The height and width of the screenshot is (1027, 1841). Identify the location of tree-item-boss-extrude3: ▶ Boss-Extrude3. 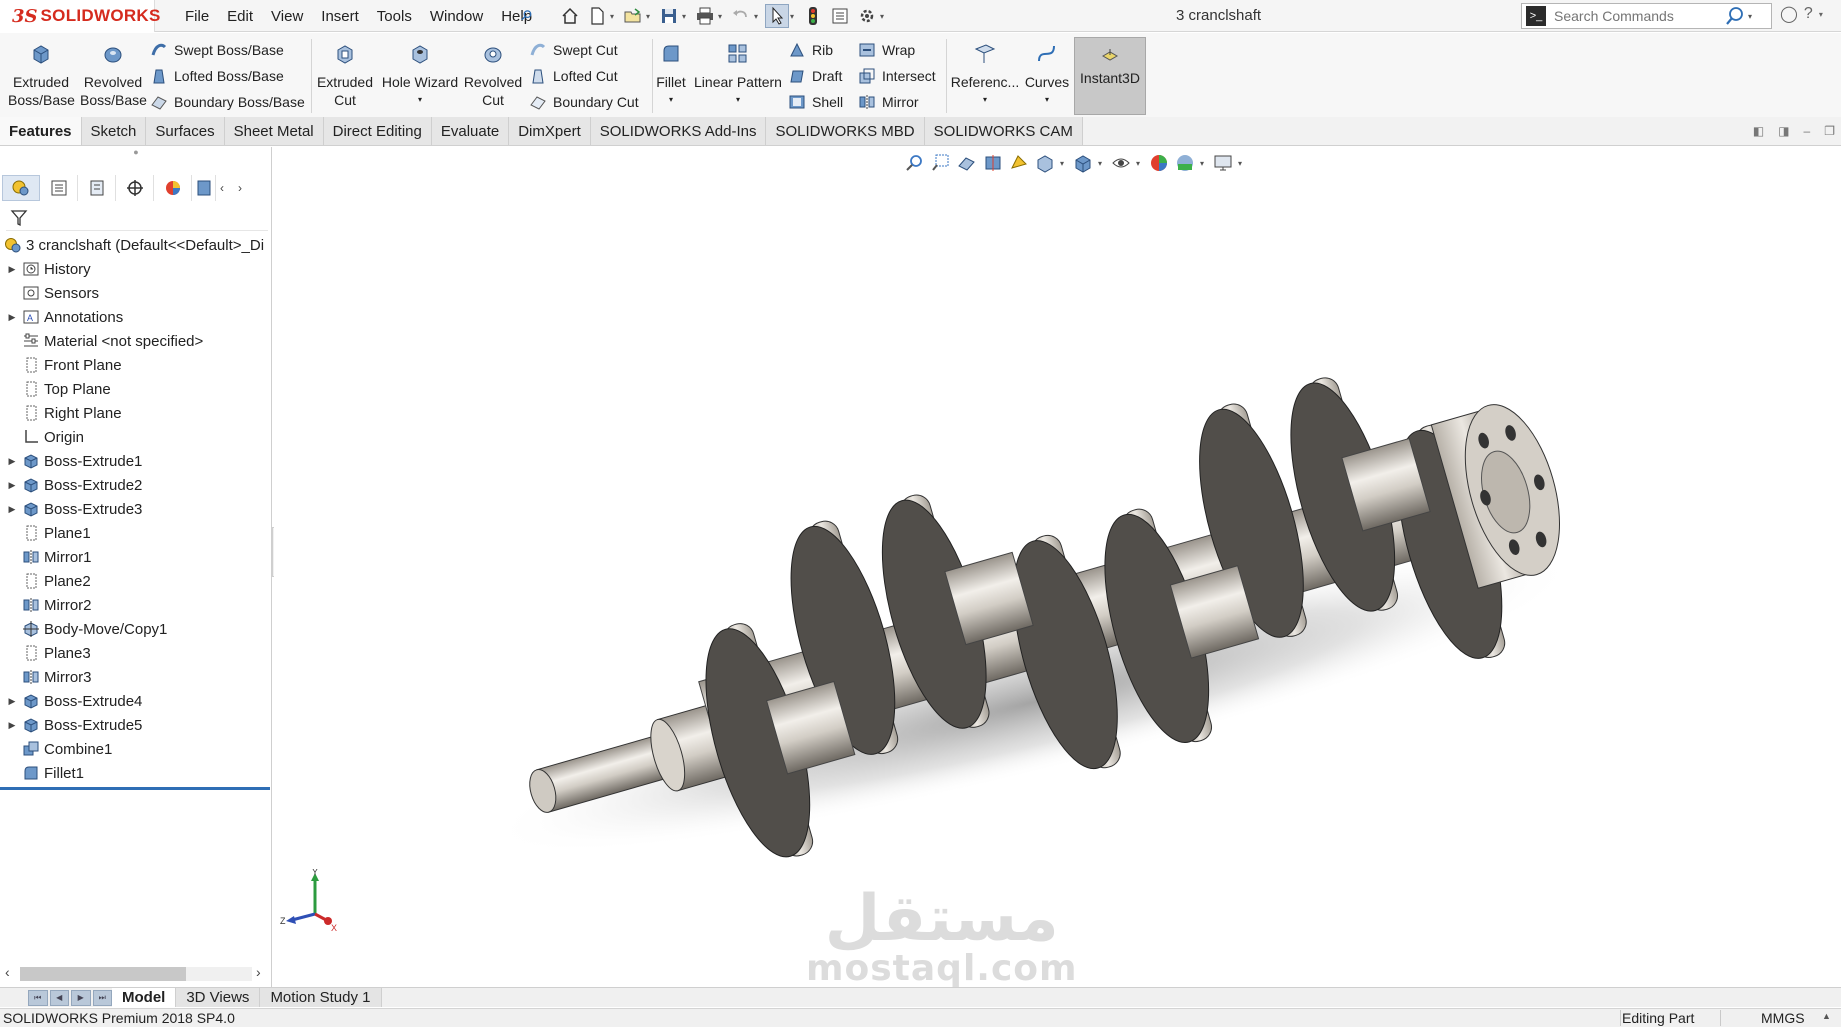
(136, 509).